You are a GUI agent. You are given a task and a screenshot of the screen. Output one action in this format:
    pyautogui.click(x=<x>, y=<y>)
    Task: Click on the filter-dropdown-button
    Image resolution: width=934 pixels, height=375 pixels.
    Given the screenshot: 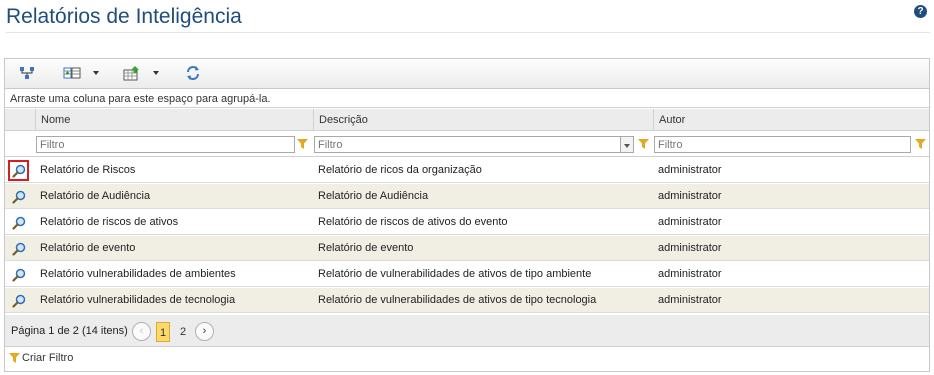 What is the action you would take?
    pyautogui.click(x=627, y=144)
    